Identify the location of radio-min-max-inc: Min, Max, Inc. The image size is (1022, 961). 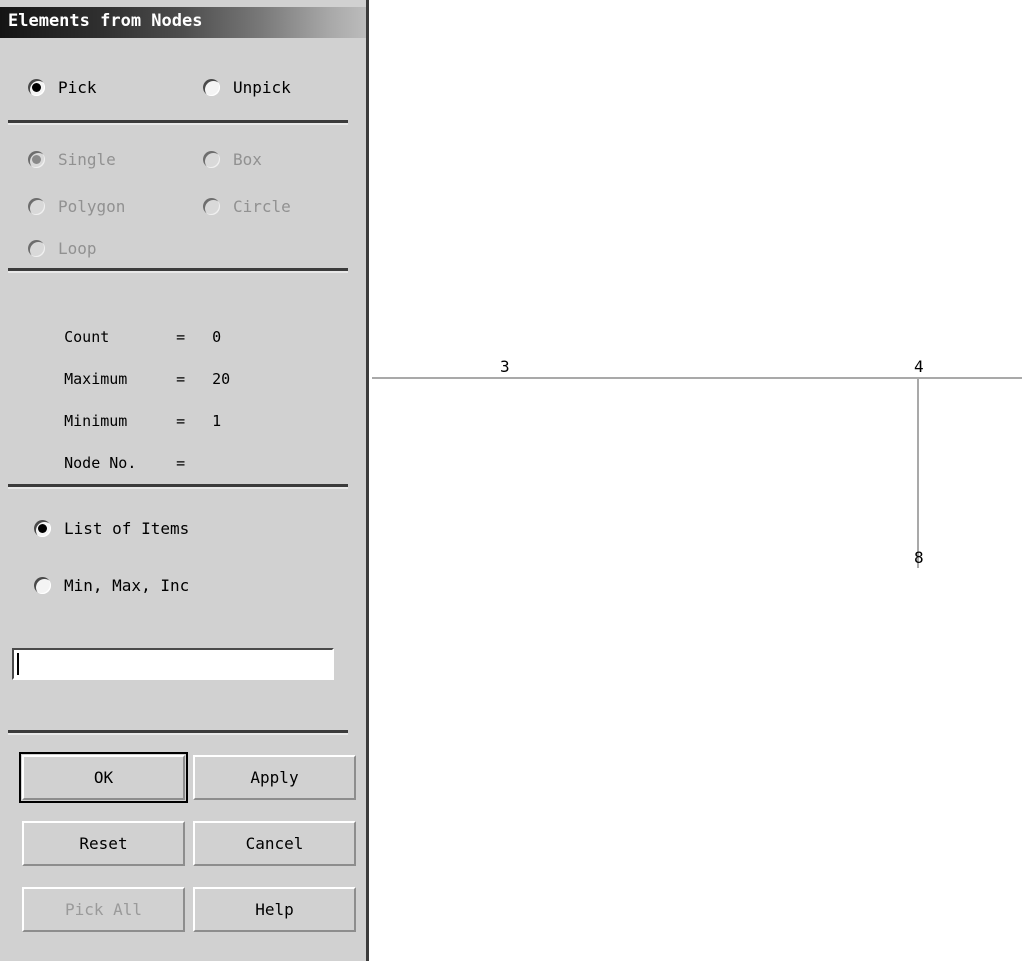
(111, 585).